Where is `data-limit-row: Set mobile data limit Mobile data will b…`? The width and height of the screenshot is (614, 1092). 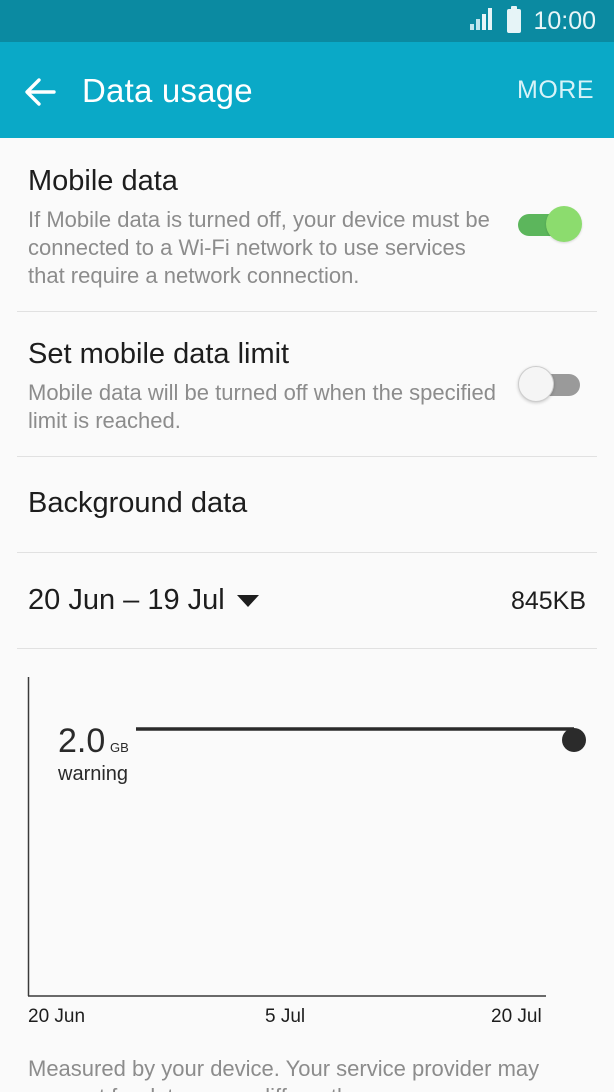 data-limit-row: Set mobile data limit Mobile data will b… is located at coordinates (307, 384).